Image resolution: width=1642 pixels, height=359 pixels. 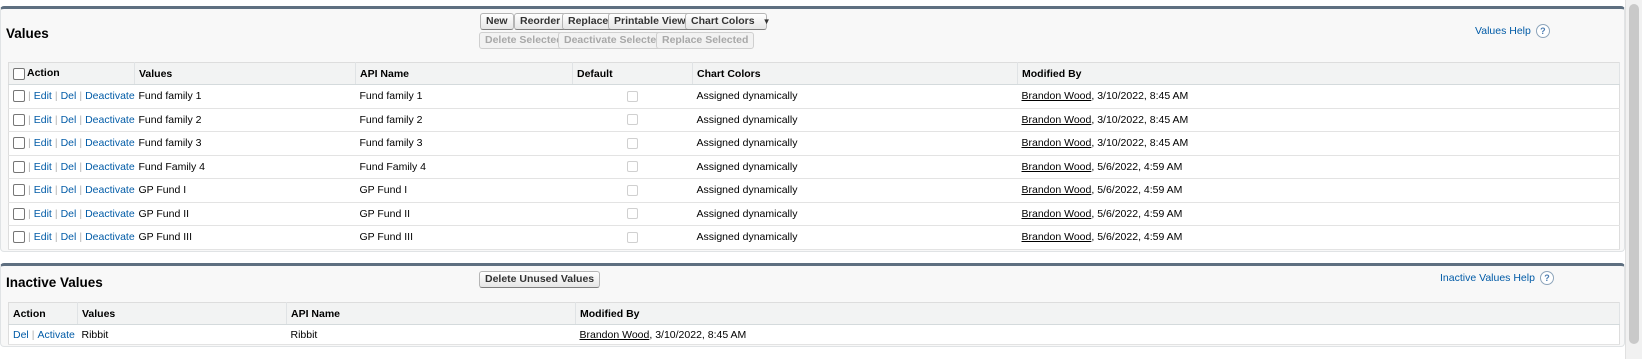 I want to click on inactive-modified-by-column-header: Modified By, so click(x=1097, y=313).